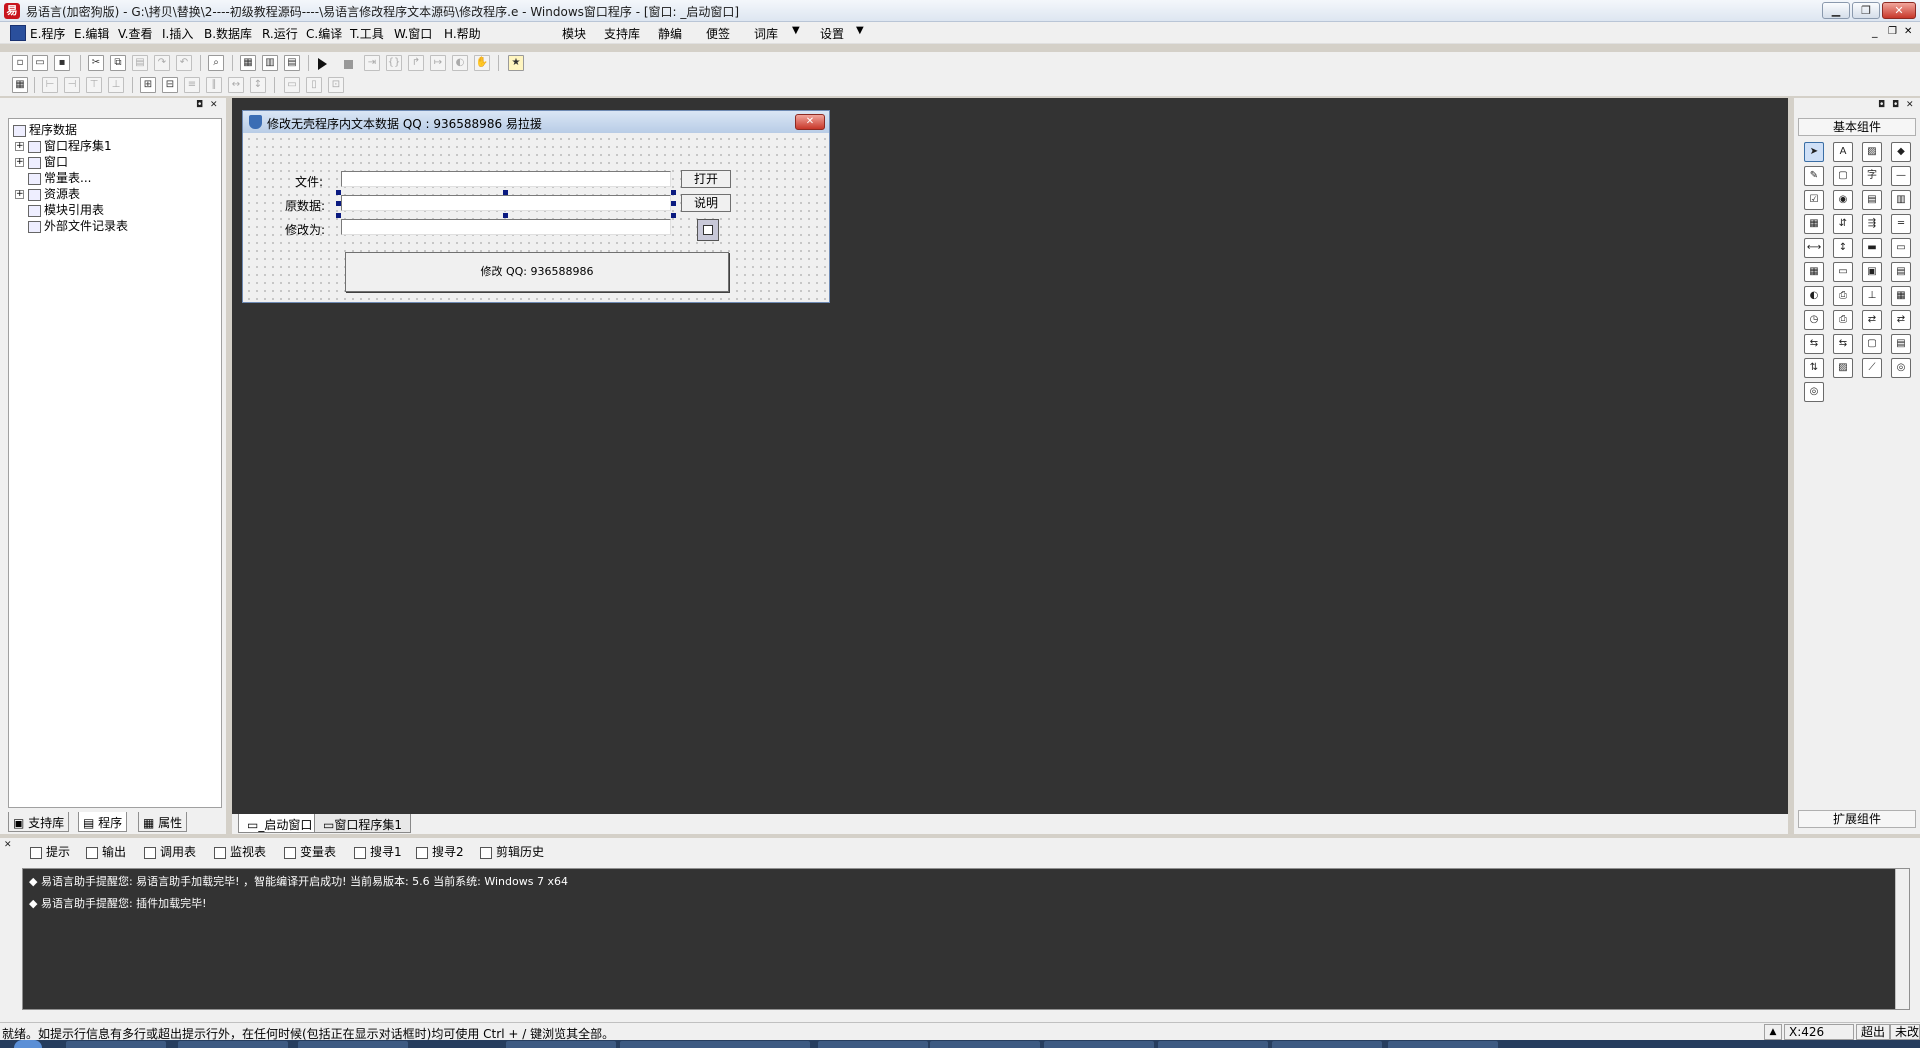 Image resolution: width=1920 pixels, height=1048 pixels. What do you see at coordinates (163, 822) in the screenshot?
I see `tab-properties: ▦ 属性` at bounding box center [163, 822].